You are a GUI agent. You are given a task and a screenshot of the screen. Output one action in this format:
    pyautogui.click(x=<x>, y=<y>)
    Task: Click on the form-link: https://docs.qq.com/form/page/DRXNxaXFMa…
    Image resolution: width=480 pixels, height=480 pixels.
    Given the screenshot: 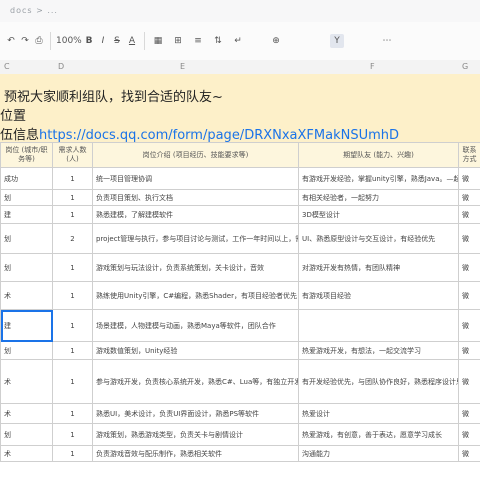 What is the action you would take?
    pyautogui.click(x=219, y=135)
    